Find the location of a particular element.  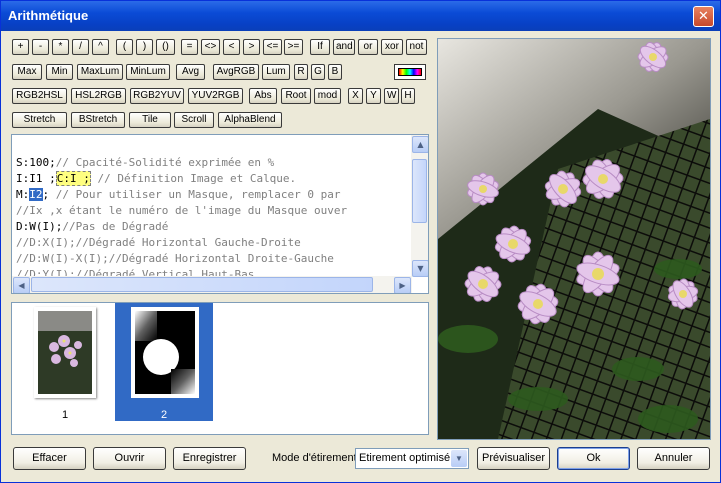

previsualiser-button: Prévisualiser is located at coordinates (513, 458).